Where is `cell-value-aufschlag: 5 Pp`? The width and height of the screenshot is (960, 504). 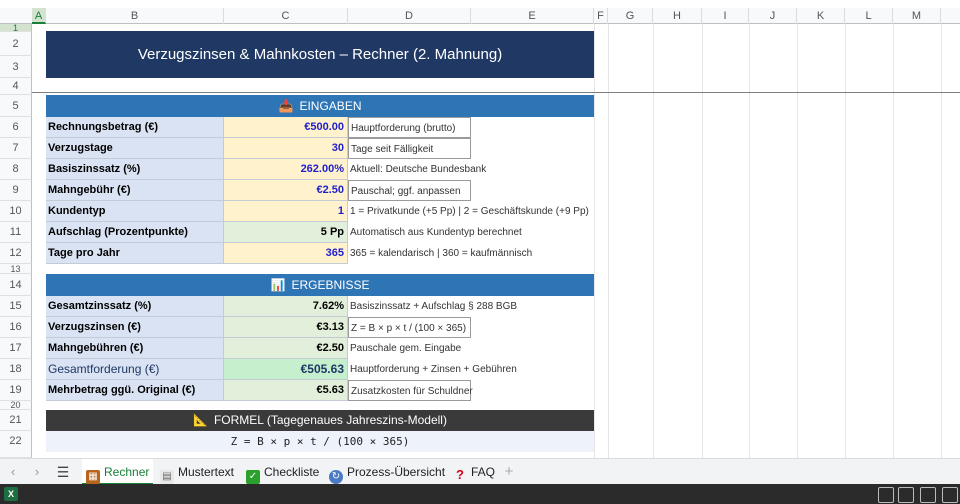 cell-value-aufschlag: 5 Pp is located at coordinates (286, 232).